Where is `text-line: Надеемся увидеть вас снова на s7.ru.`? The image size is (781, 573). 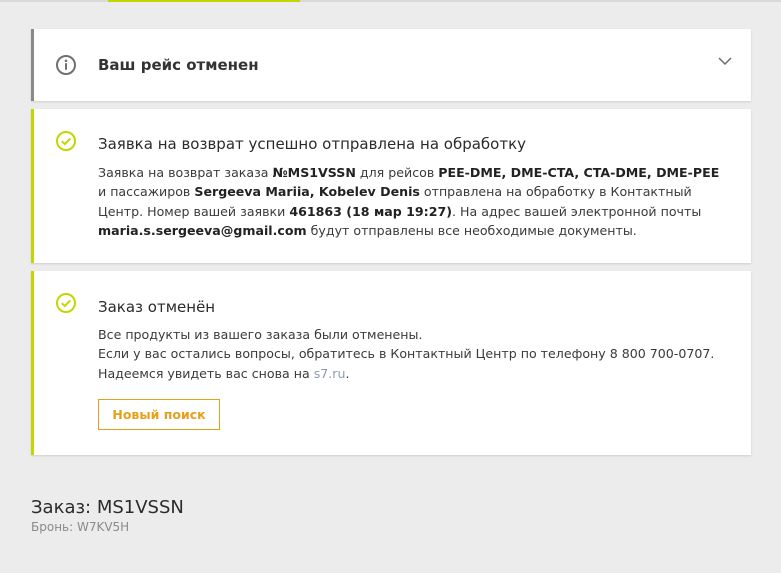
text-line: Надеемся увидеть вас снова на s7.ru. is located at coordinates (224, 373).